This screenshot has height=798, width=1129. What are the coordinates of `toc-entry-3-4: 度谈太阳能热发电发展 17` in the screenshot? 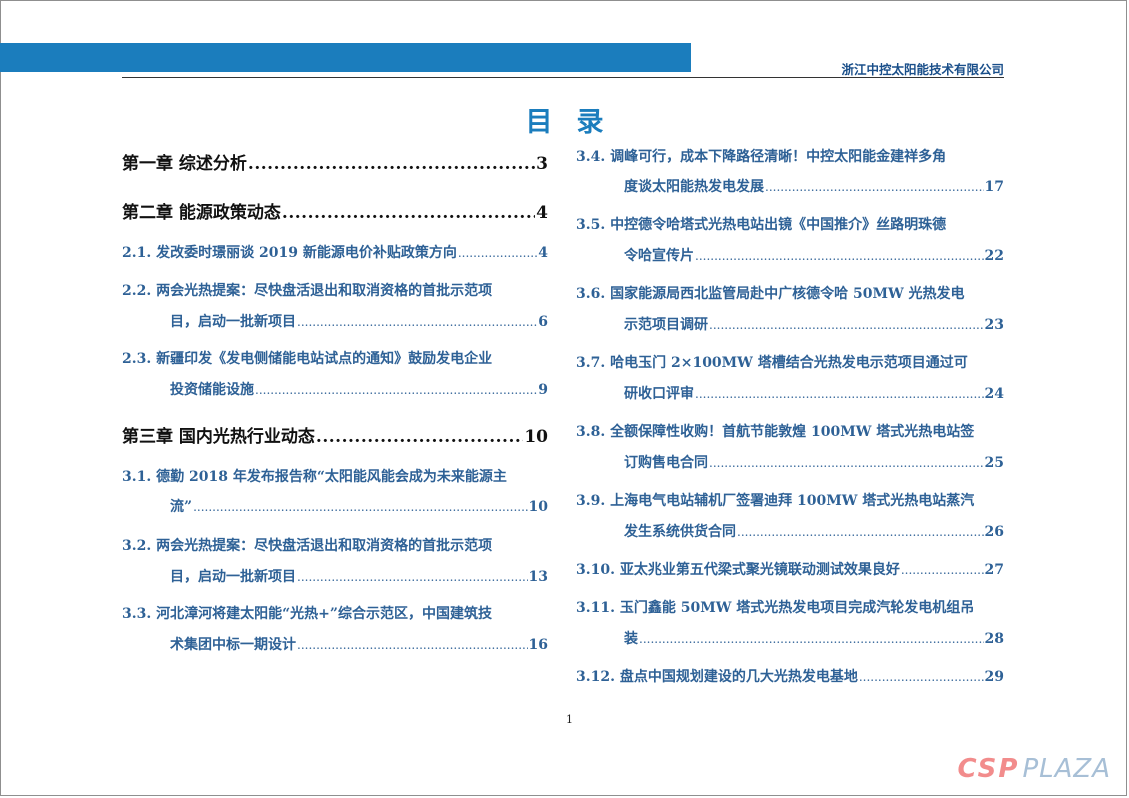 It's located at (814, 186).